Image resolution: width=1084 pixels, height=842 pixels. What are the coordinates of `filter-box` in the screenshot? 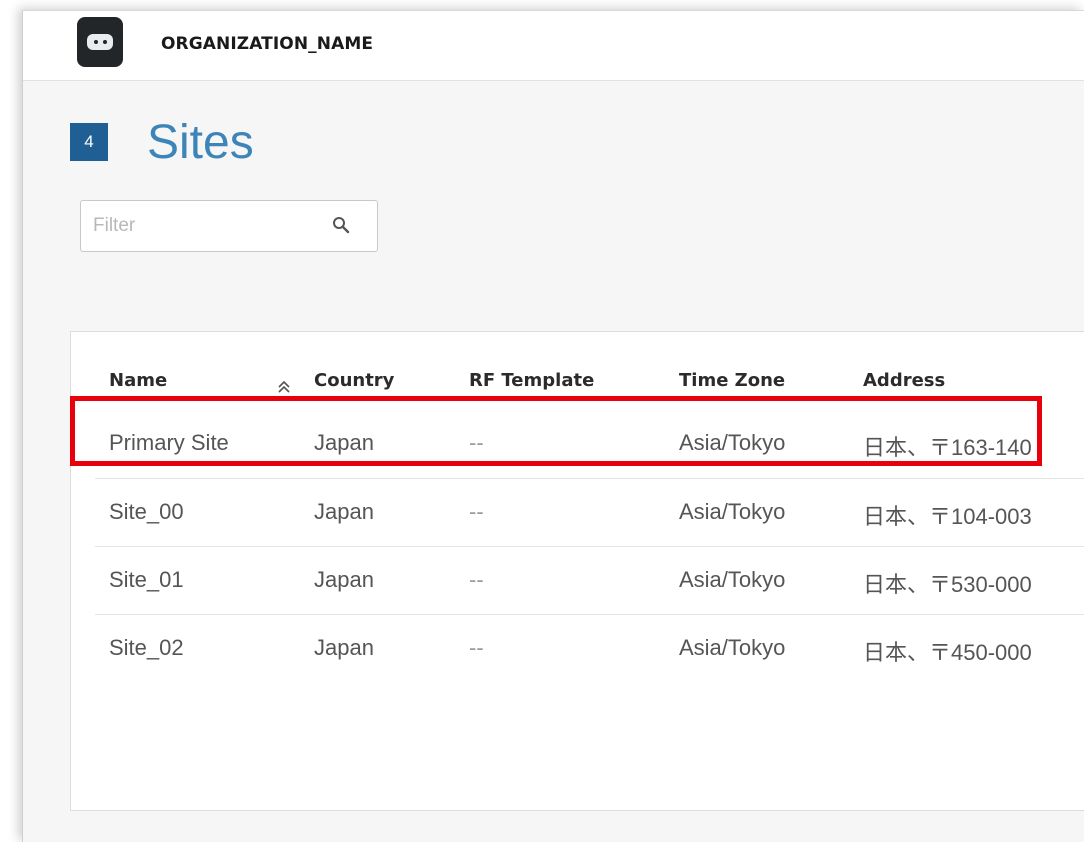 It's located at (229, 226).